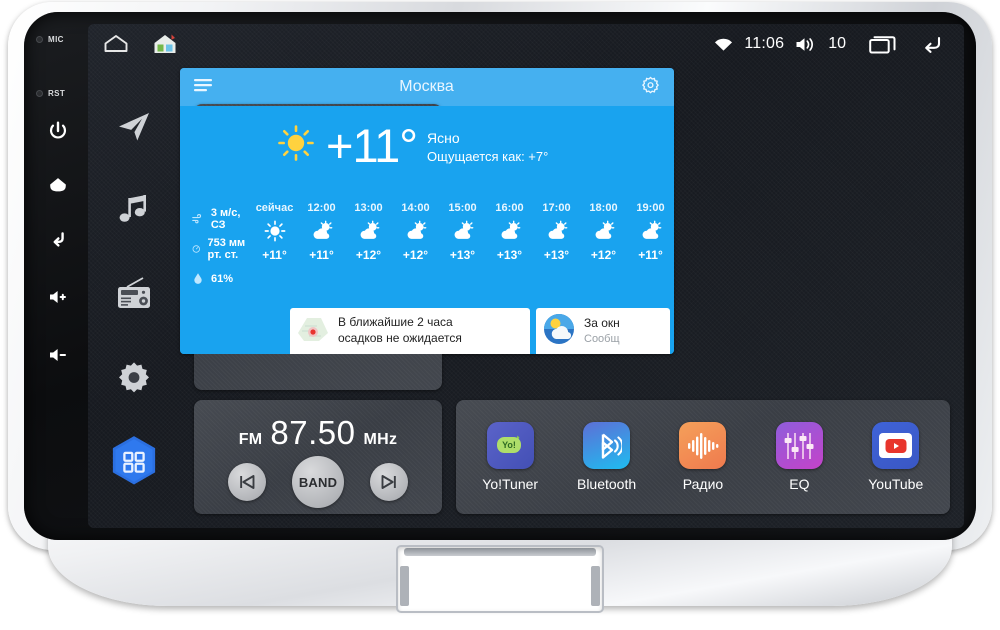  Describe the element at coordinates (764, 43) in the screenshot. I see `status-time: 11:06` at that location.